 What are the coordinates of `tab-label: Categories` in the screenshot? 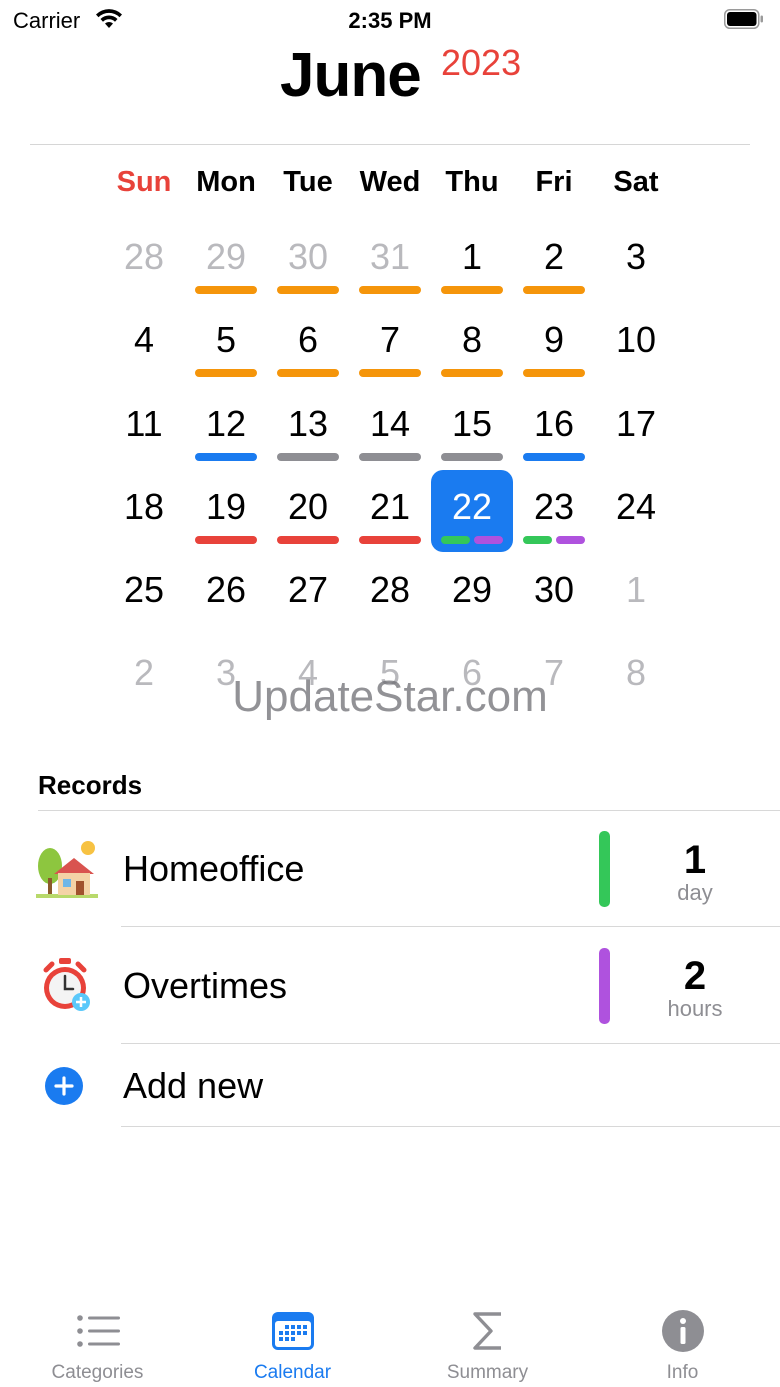 It's located at (97, 1372).